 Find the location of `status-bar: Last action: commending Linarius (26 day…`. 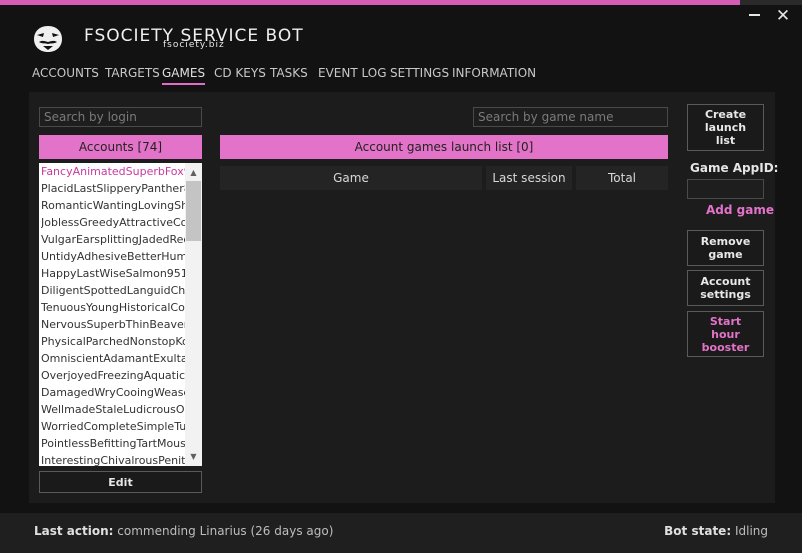

status-bar: Last action: commending Linarius (26 day… is located at coordinates (401, 533).